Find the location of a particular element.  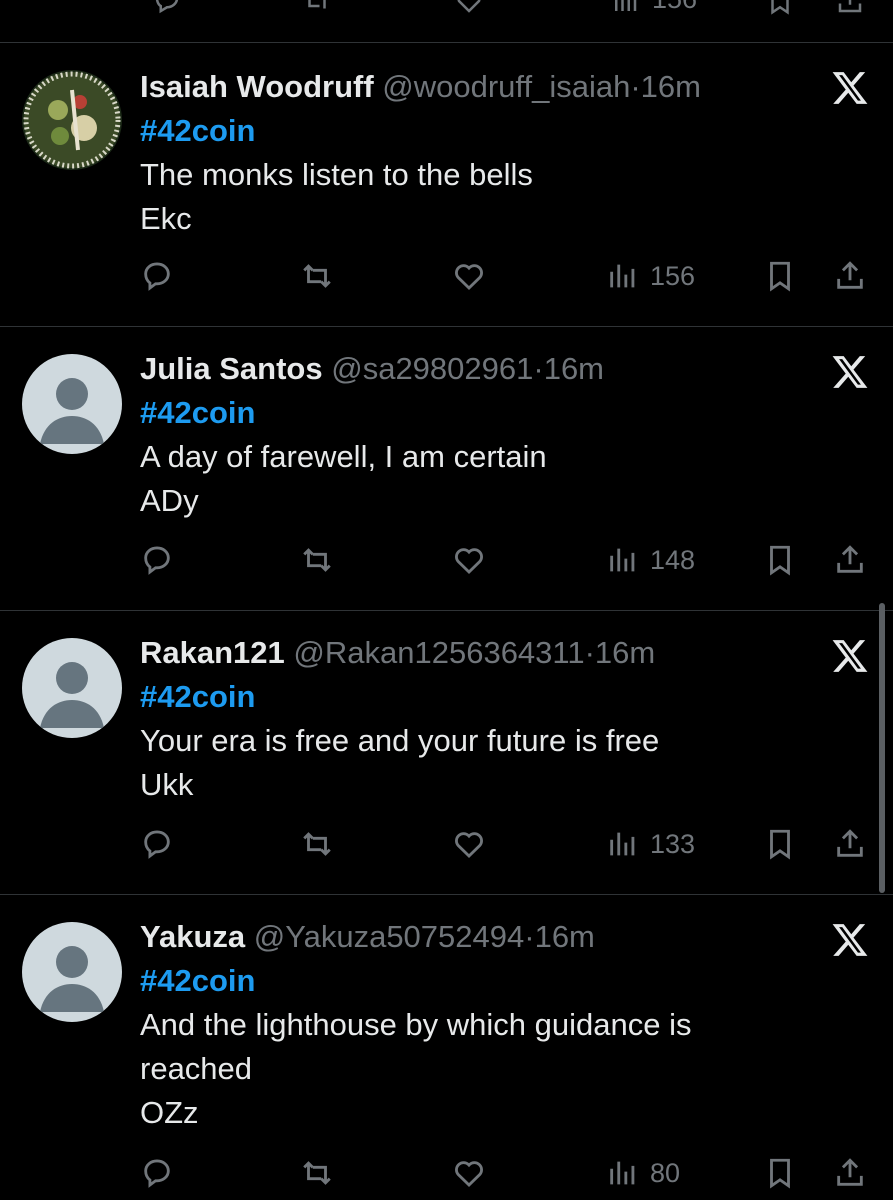

views-button: 148 is located at coordinates (650, 560).